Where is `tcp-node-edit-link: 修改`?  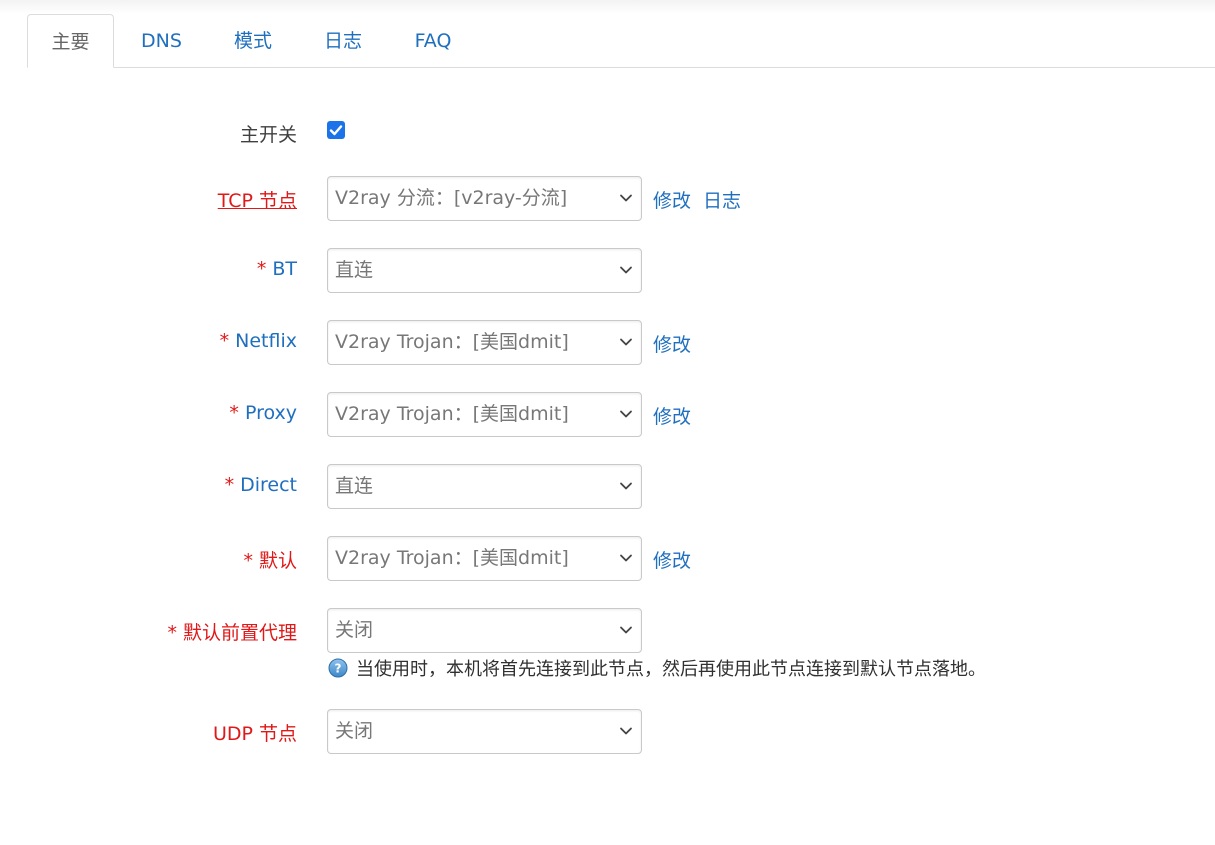
tcp-node-edit-link: 修改 is located at coordinates (672, 199).